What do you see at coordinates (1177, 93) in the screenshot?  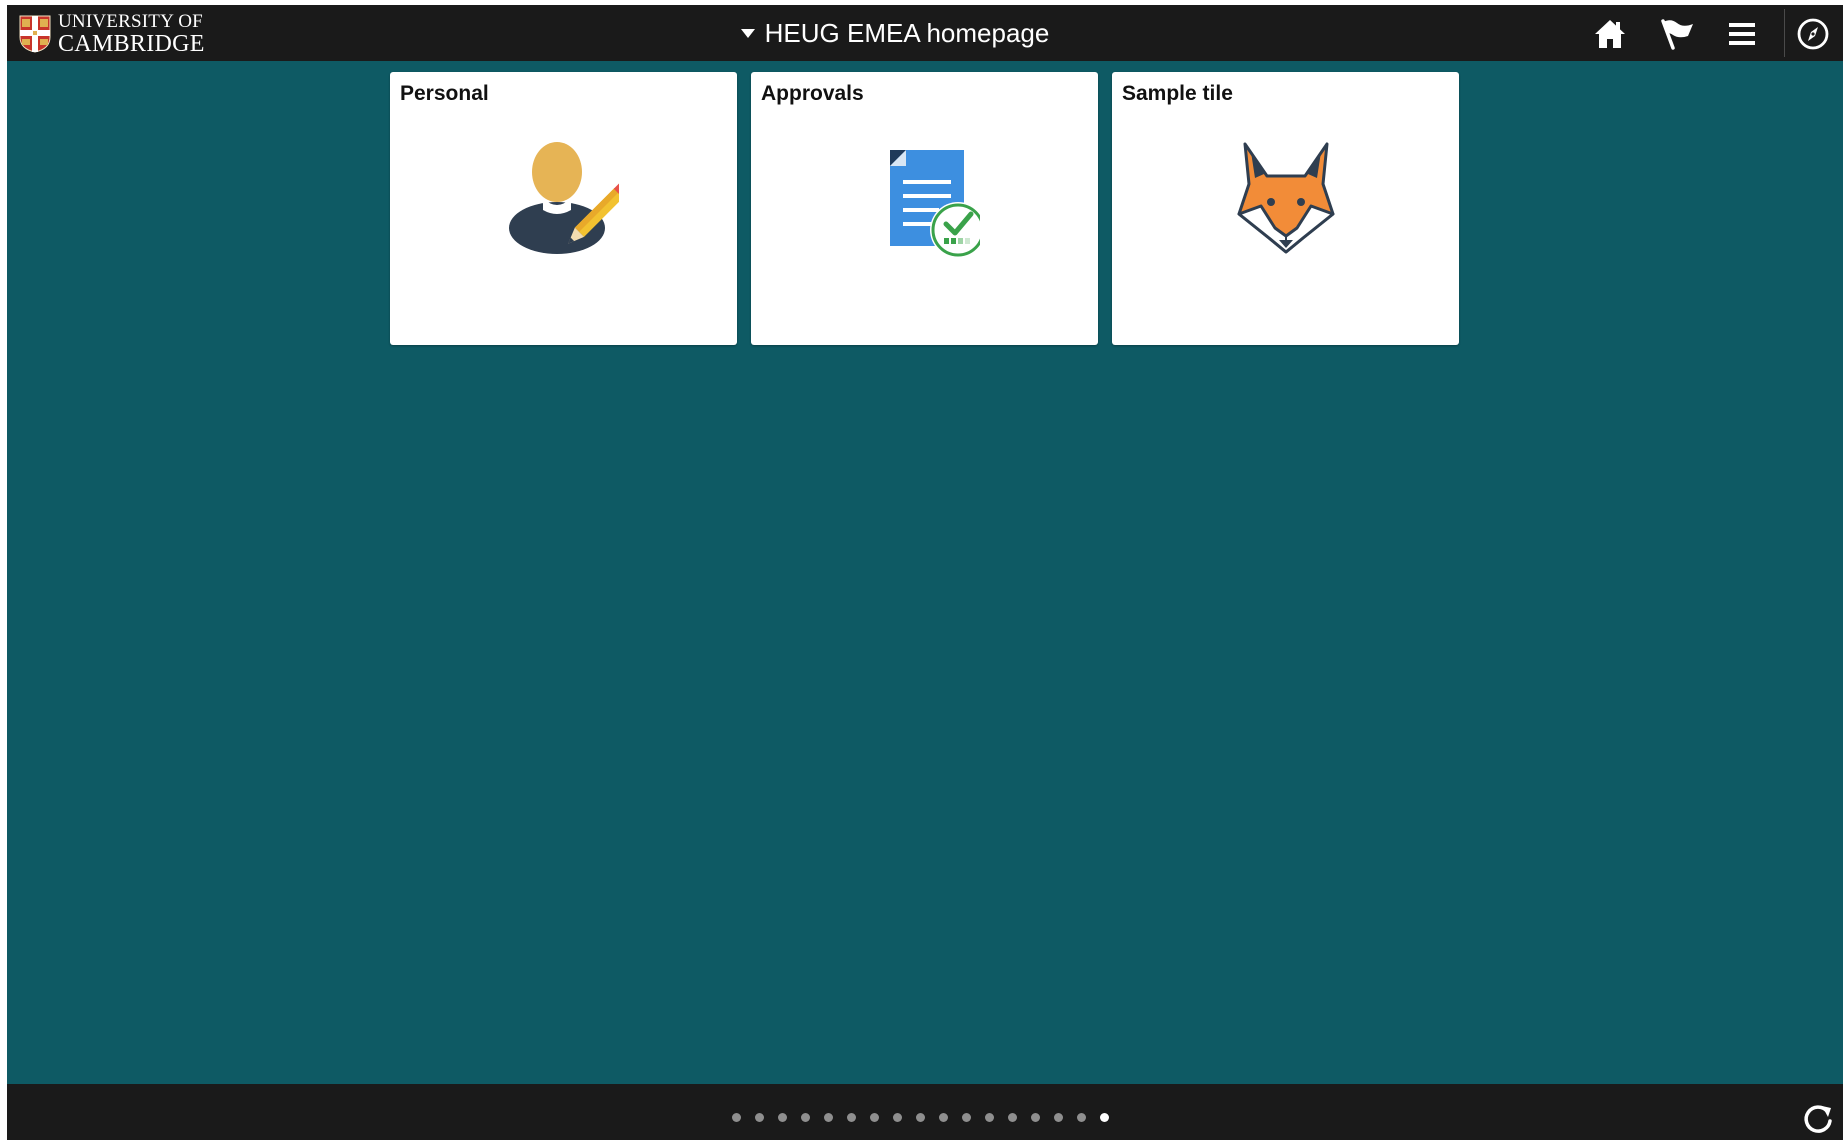 I see `tile-title: Sample tile` at bounding box center [1177, 93].